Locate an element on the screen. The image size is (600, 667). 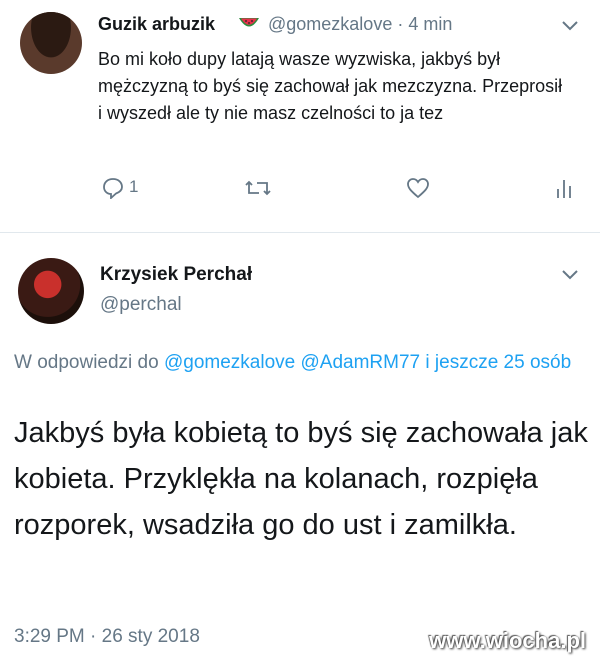
analytics-icon is located at coordinates (564, 188).